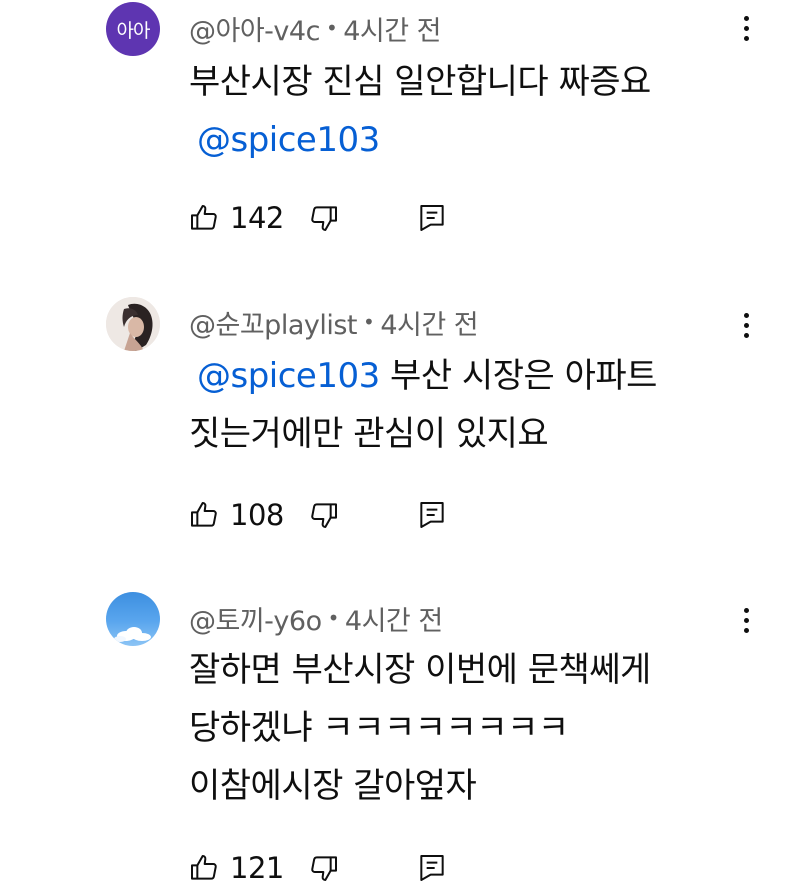 The height and width of the screenshot is (888, 800). Describe the element at coordinates (257, 868) in the screenshot. I see `like-count: 121` at that location.